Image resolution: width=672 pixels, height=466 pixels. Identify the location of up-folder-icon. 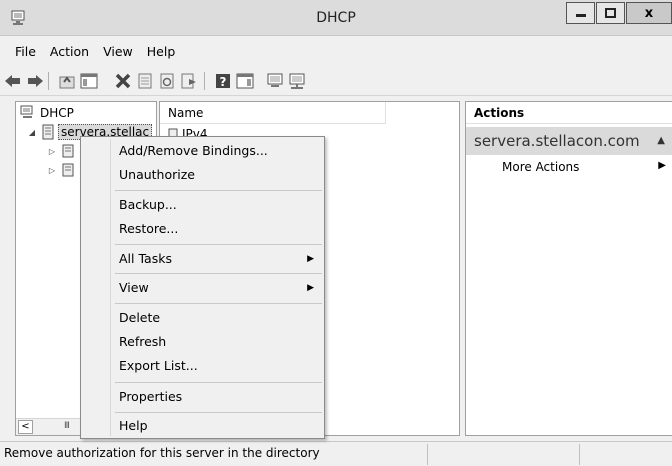
(67, 81).